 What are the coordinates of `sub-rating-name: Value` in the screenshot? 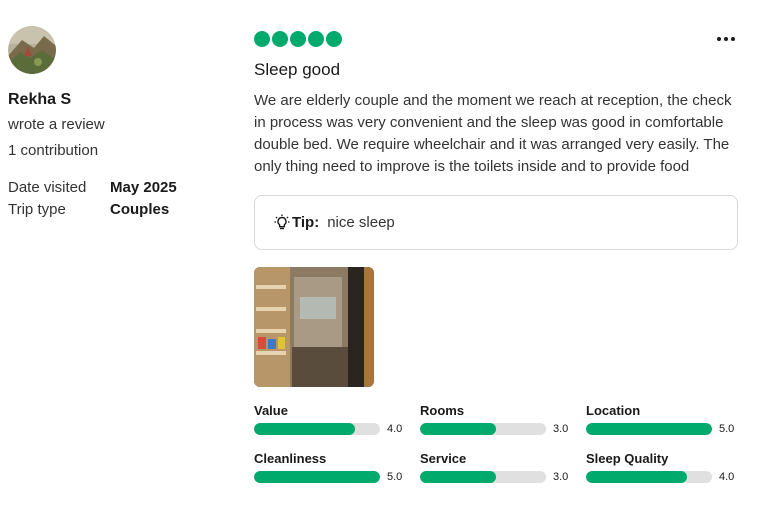 It's located at (271, 410).